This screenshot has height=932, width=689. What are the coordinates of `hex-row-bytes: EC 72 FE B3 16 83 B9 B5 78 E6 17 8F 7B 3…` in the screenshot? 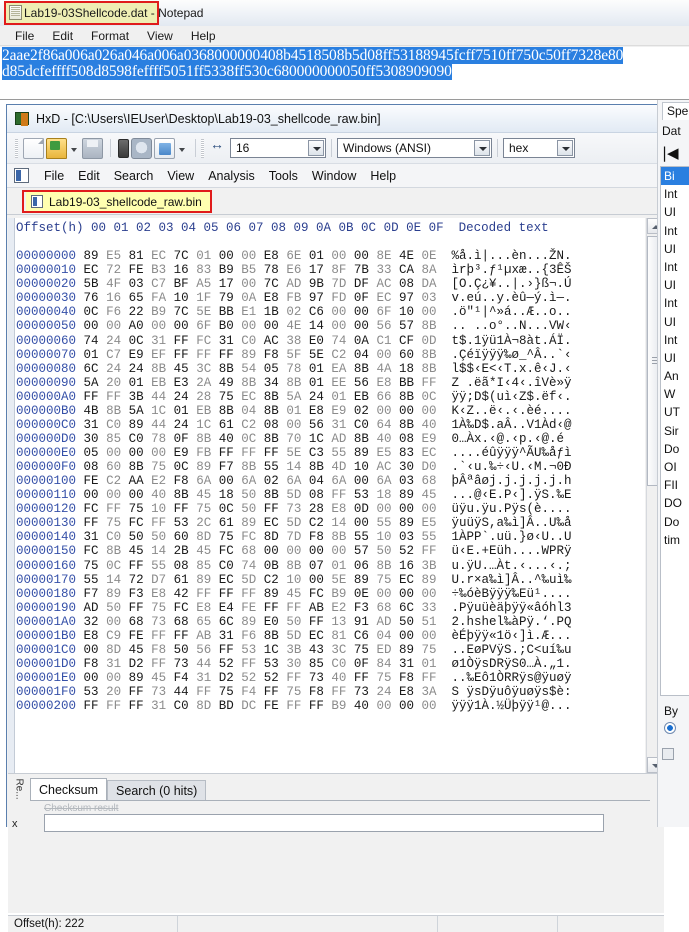 It's located at (256, 270).